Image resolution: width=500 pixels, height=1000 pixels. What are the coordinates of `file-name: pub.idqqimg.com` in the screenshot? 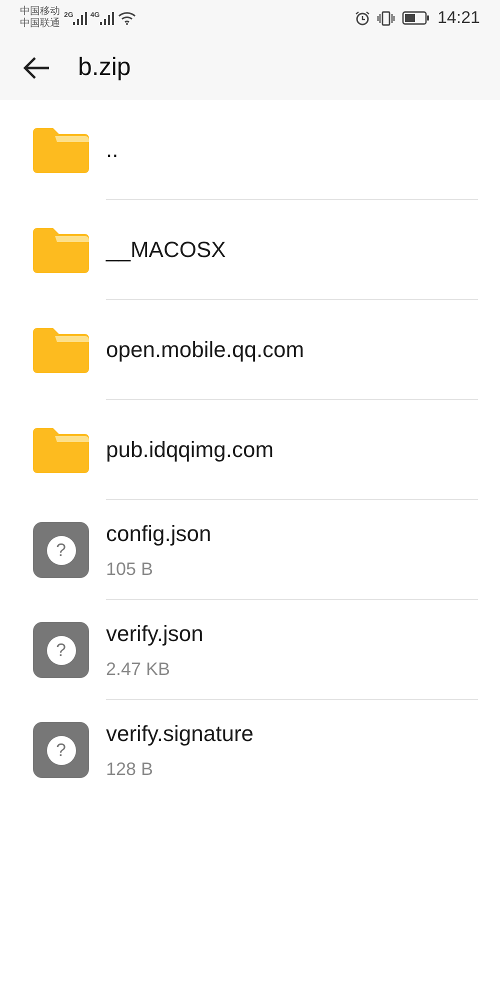 It's located at (190, 450).